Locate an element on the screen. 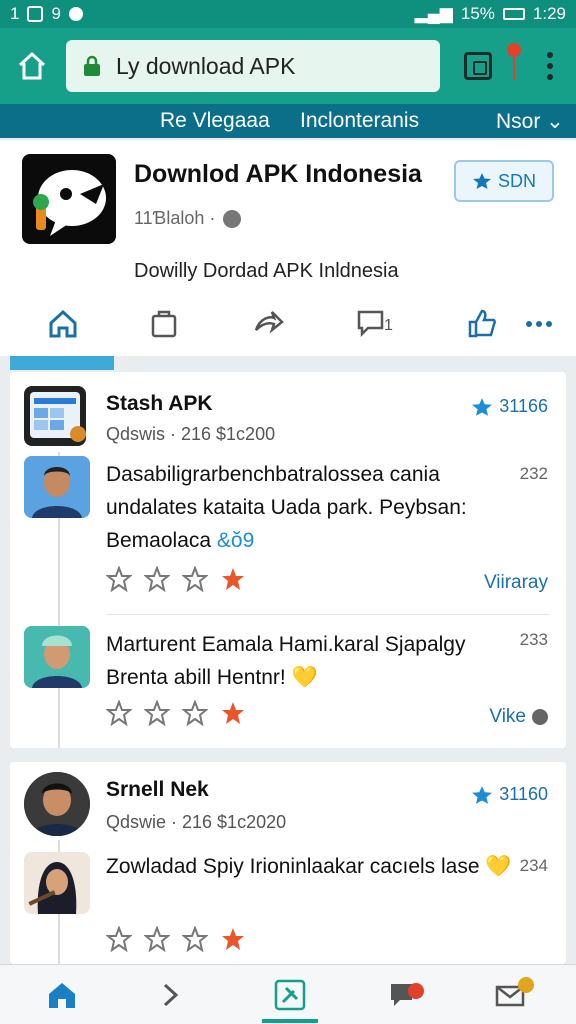 This screenshot has width=576, height=1024. like-icon is located at coordinates (482, 324).